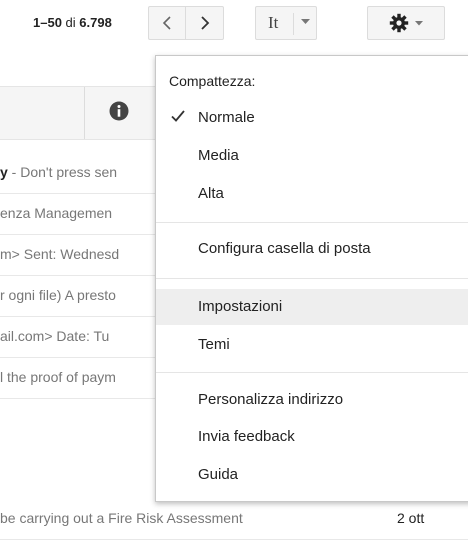 This screenshot has height=542, width=468. What do you see at coordinates (58, 295) in the screenshot?
I see `snippet: r ogni file) A presto` at bounding box center [58, 295].